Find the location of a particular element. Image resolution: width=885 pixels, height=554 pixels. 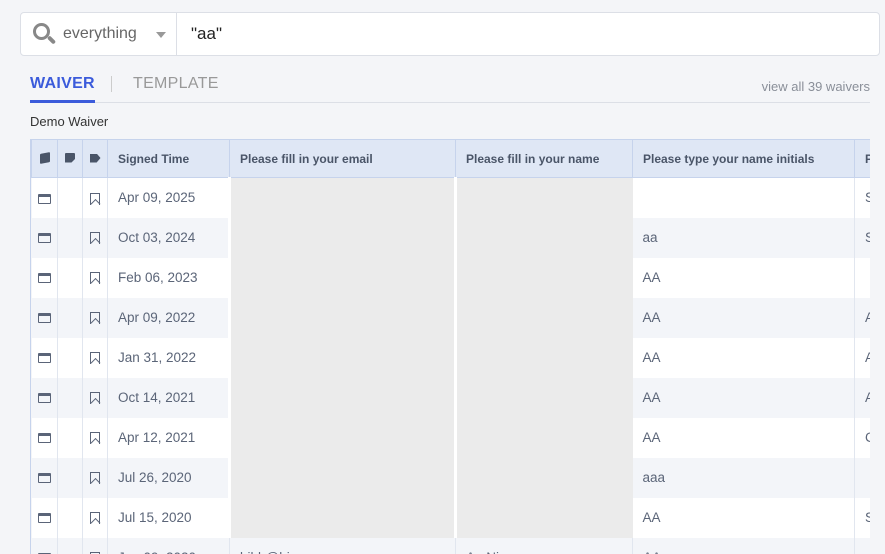

signed-time-cell: Apr 09, 2025 is located at coordinates (168, 197).